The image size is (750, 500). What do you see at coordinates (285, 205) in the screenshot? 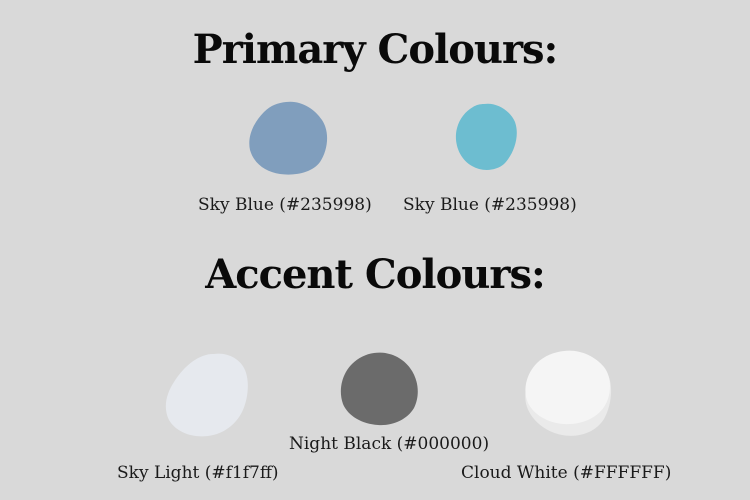
I see `sky-blue-label: Sky Blue (#235998)` at bounding box center [285, 205].